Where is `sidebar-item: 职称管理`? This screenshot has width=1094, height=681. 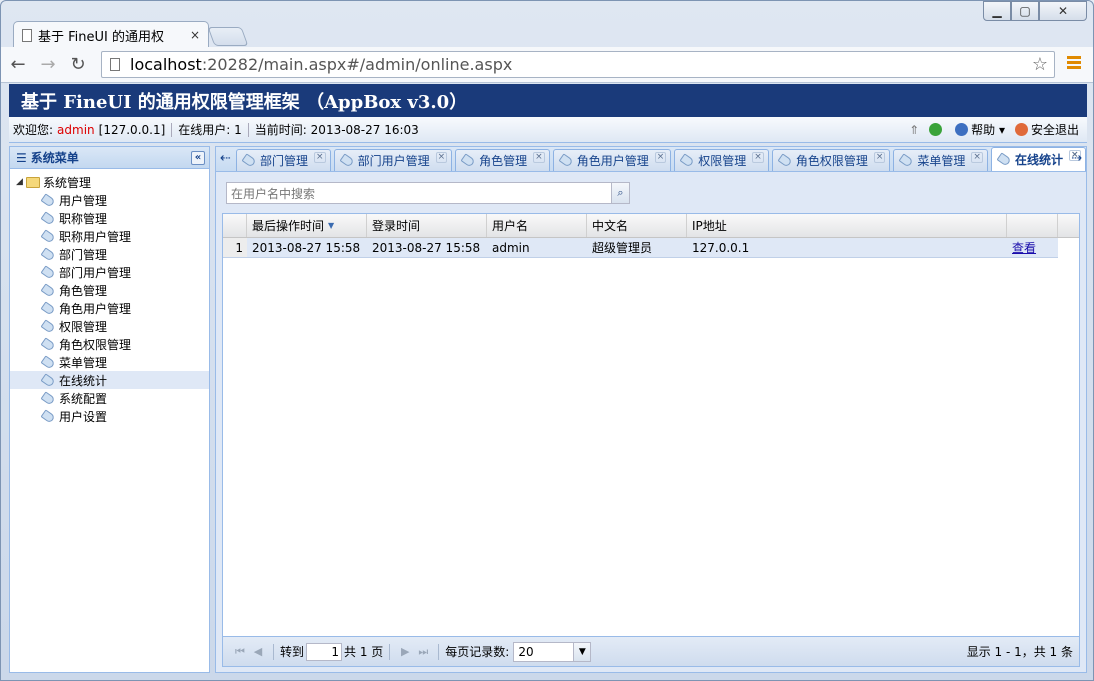
sidebar-item: 职称管理 is located at coordinates (109, 218).